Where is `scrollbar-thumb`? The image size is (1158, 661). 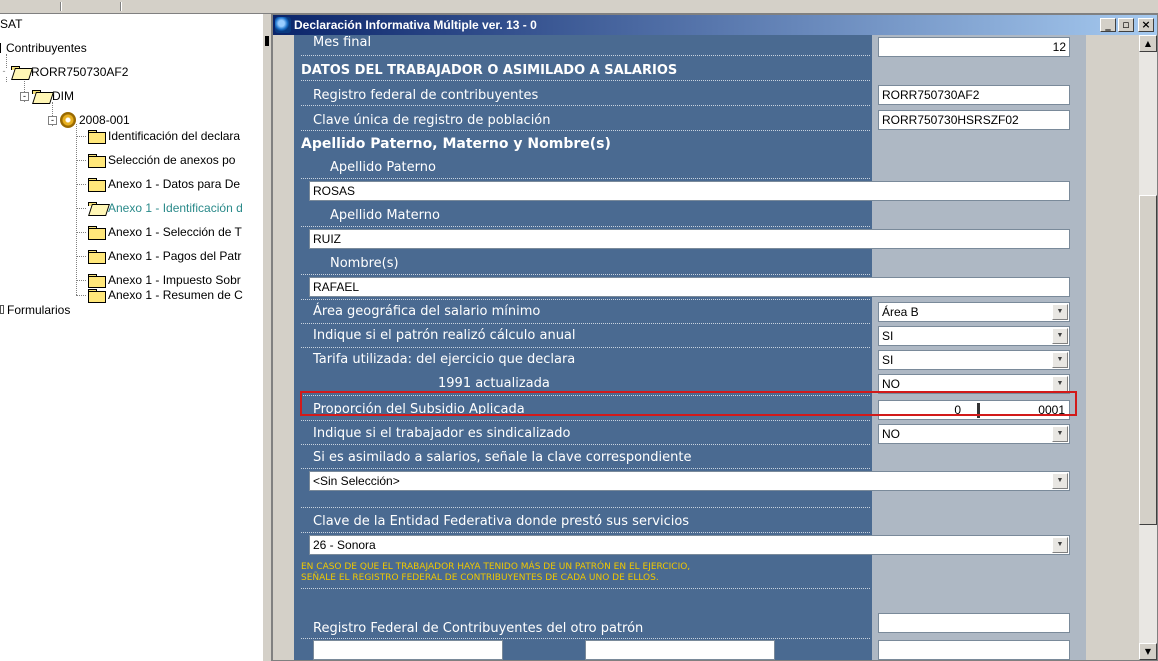
scrollbar-thumb is located at coordinates (1148, 360).